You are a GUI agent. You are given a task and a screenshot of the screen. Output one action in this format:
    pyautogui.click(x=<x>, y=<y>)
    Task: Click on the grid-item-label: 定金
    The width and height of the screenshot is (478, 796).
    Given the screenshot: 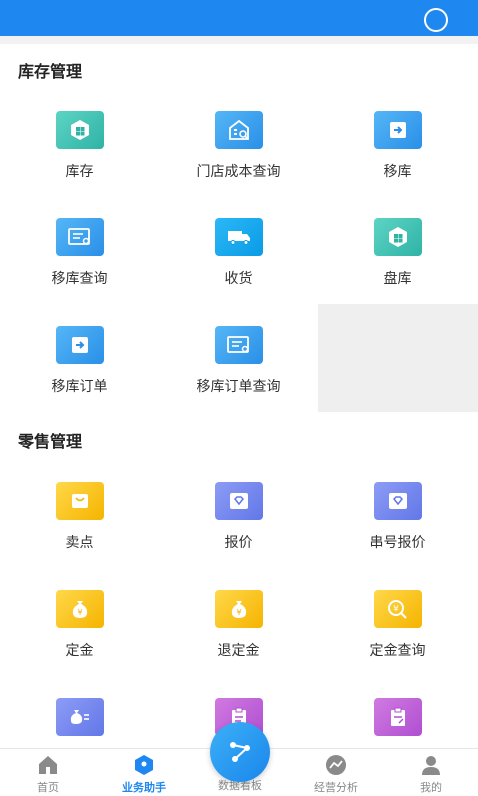 What is the action you would take?
    pyautogui.click(x=79, y=651)
    